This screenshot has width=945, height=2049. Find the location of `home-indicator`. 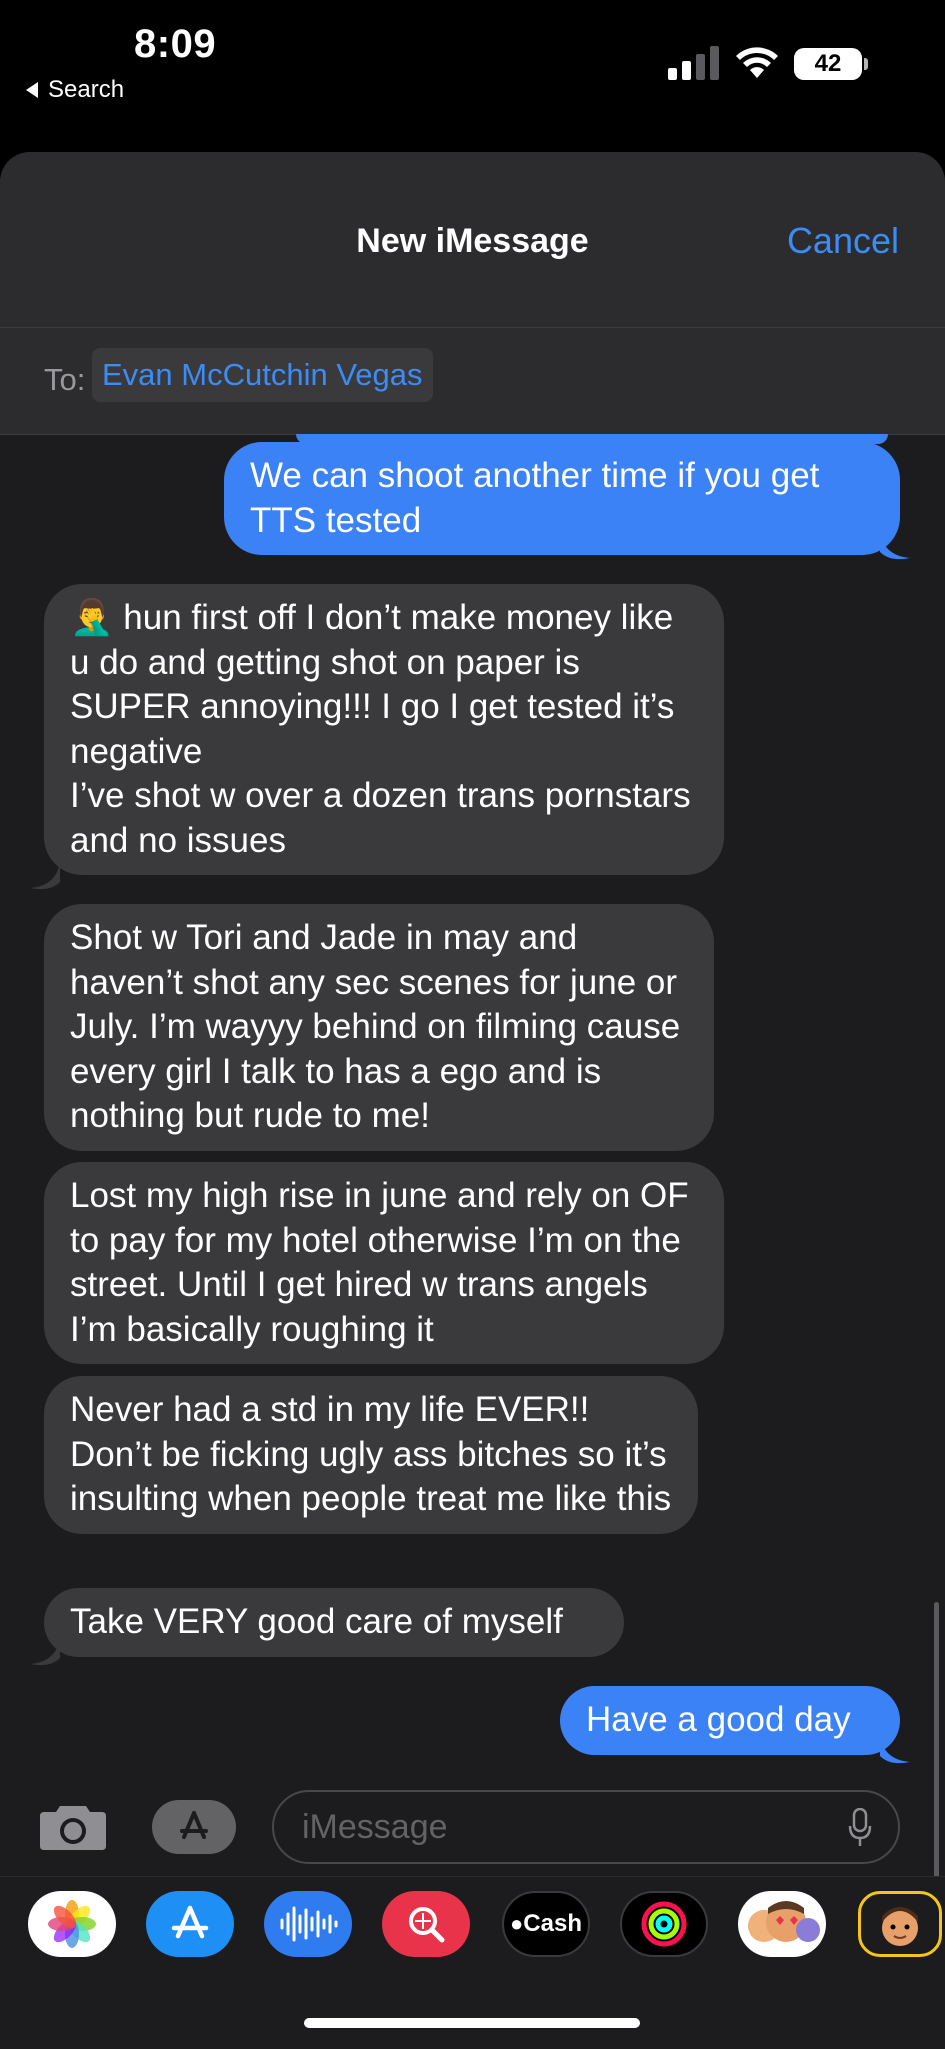

home-indicator is located at coordinates (472, 2023).